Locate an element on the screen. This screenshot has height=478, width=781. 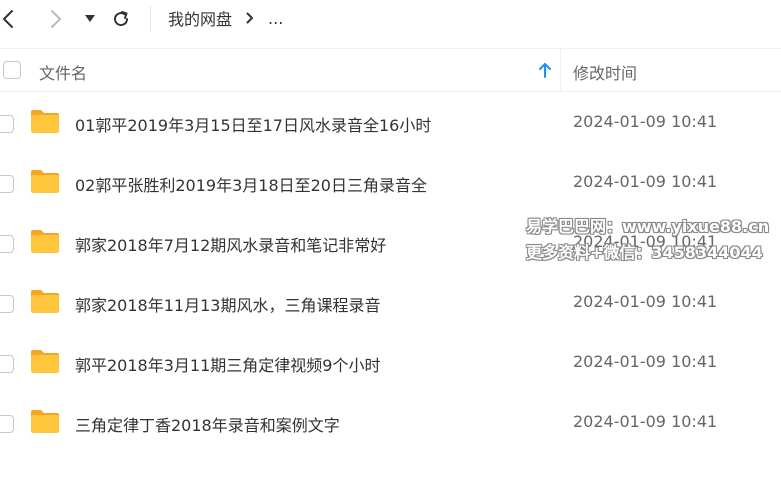
history-dropdown-button is located at coordinates (90, 19).